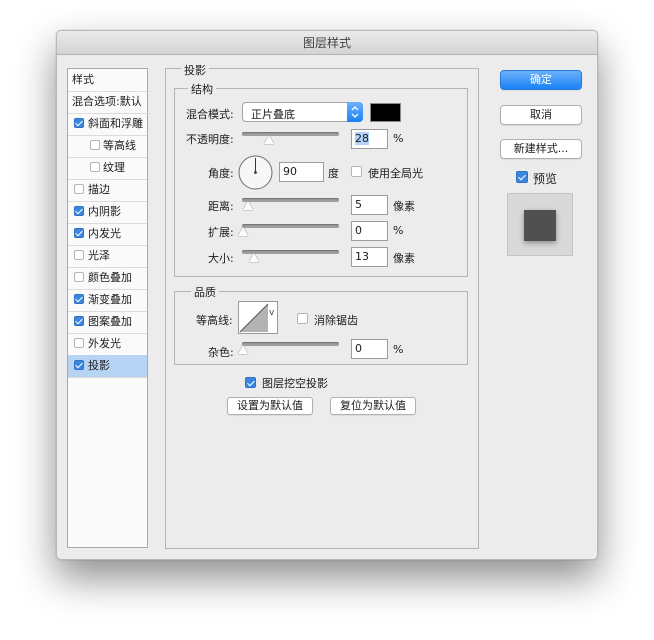 The image size is (654, 640). Describe the element at coordinates (255, 172) in the screenshot. I see `angle-dial` at that location.